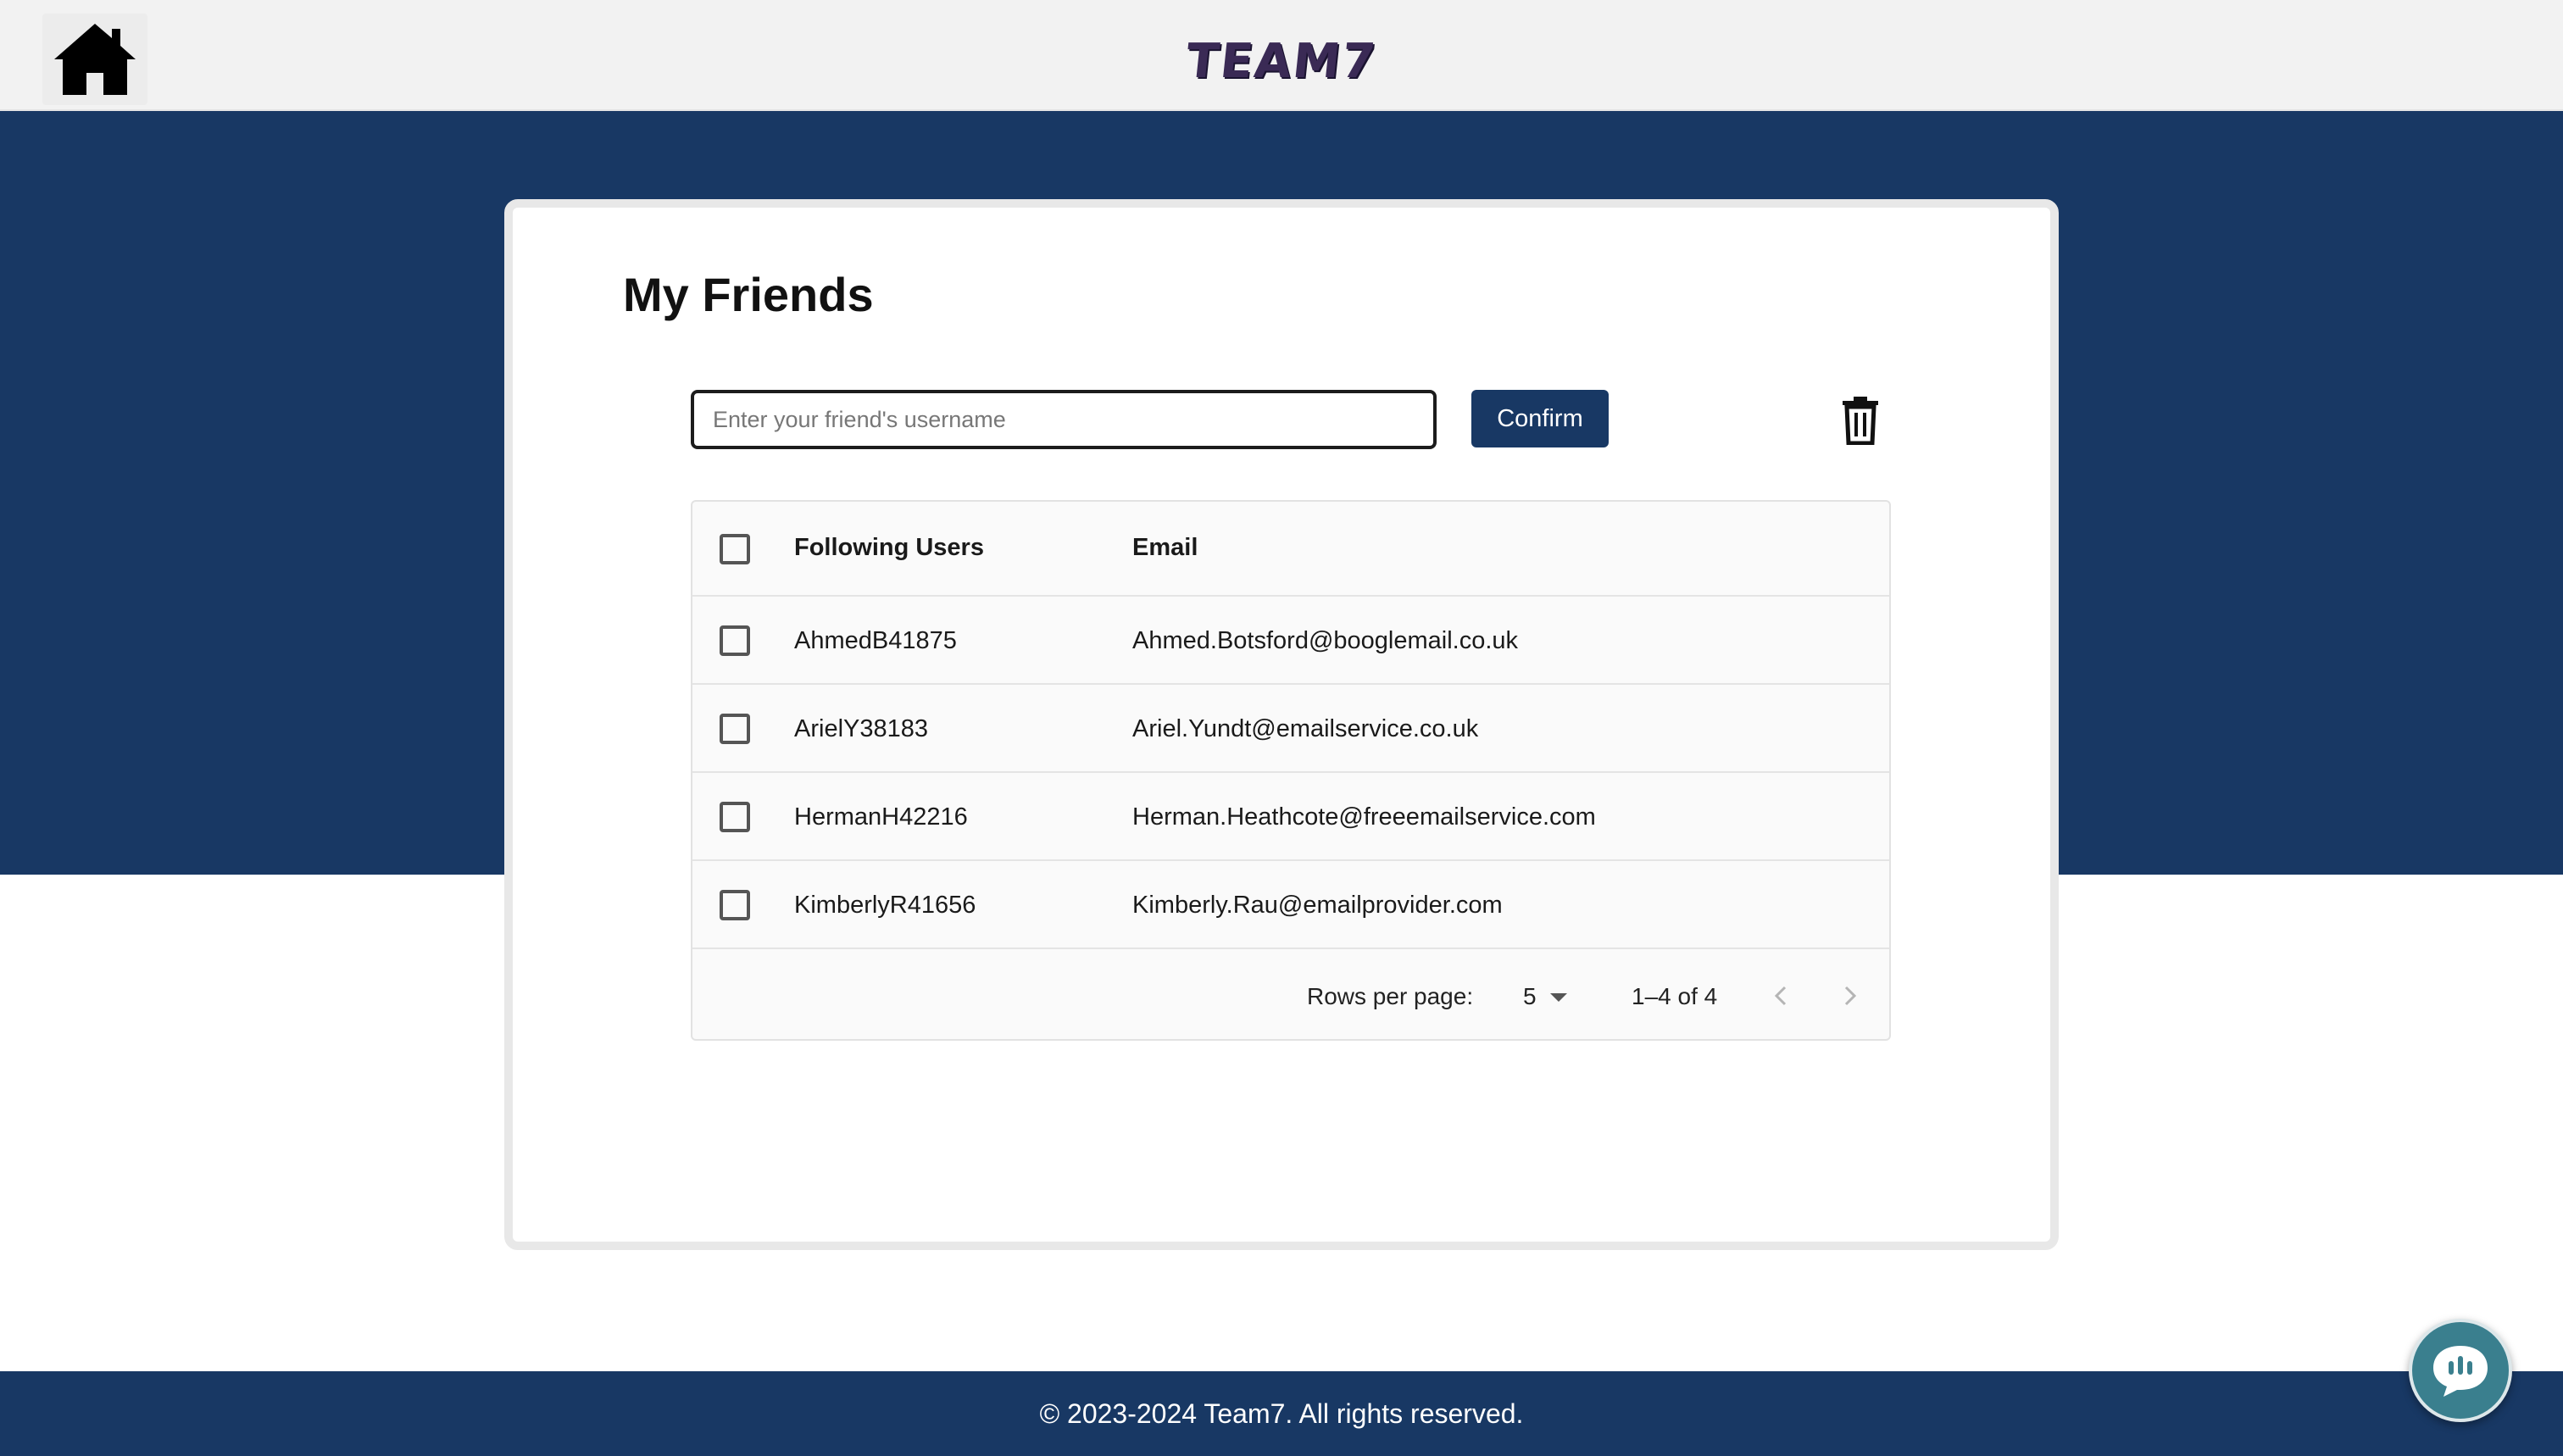 Image resolution: width=2563 pixels, height=1456 pixels. I want to click on column-header-email: Email, so click(1165, 548).